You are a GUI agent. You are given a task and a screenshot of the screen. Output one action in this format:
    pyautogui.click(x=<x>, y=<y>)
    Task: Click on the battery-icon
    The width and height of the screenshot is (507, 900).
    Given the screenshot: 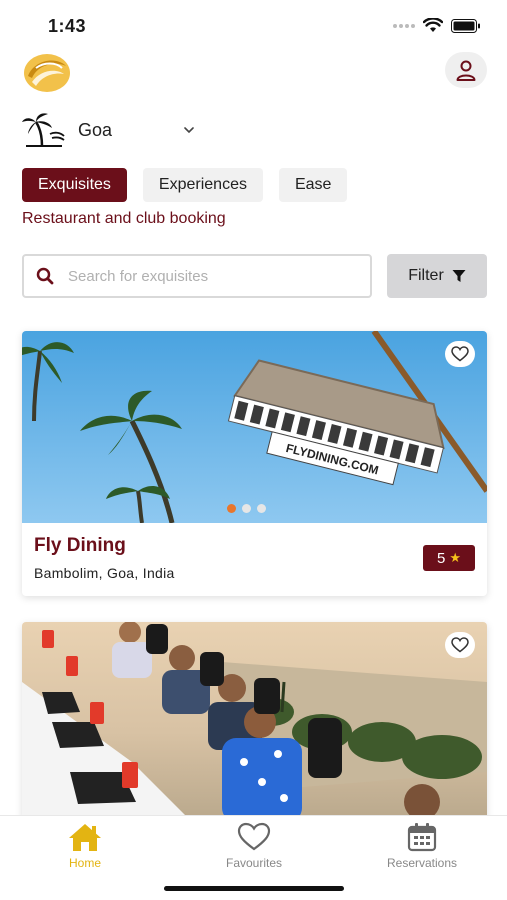 What is the action you would take?
    pyautogui.click(x=465, y=25)
    